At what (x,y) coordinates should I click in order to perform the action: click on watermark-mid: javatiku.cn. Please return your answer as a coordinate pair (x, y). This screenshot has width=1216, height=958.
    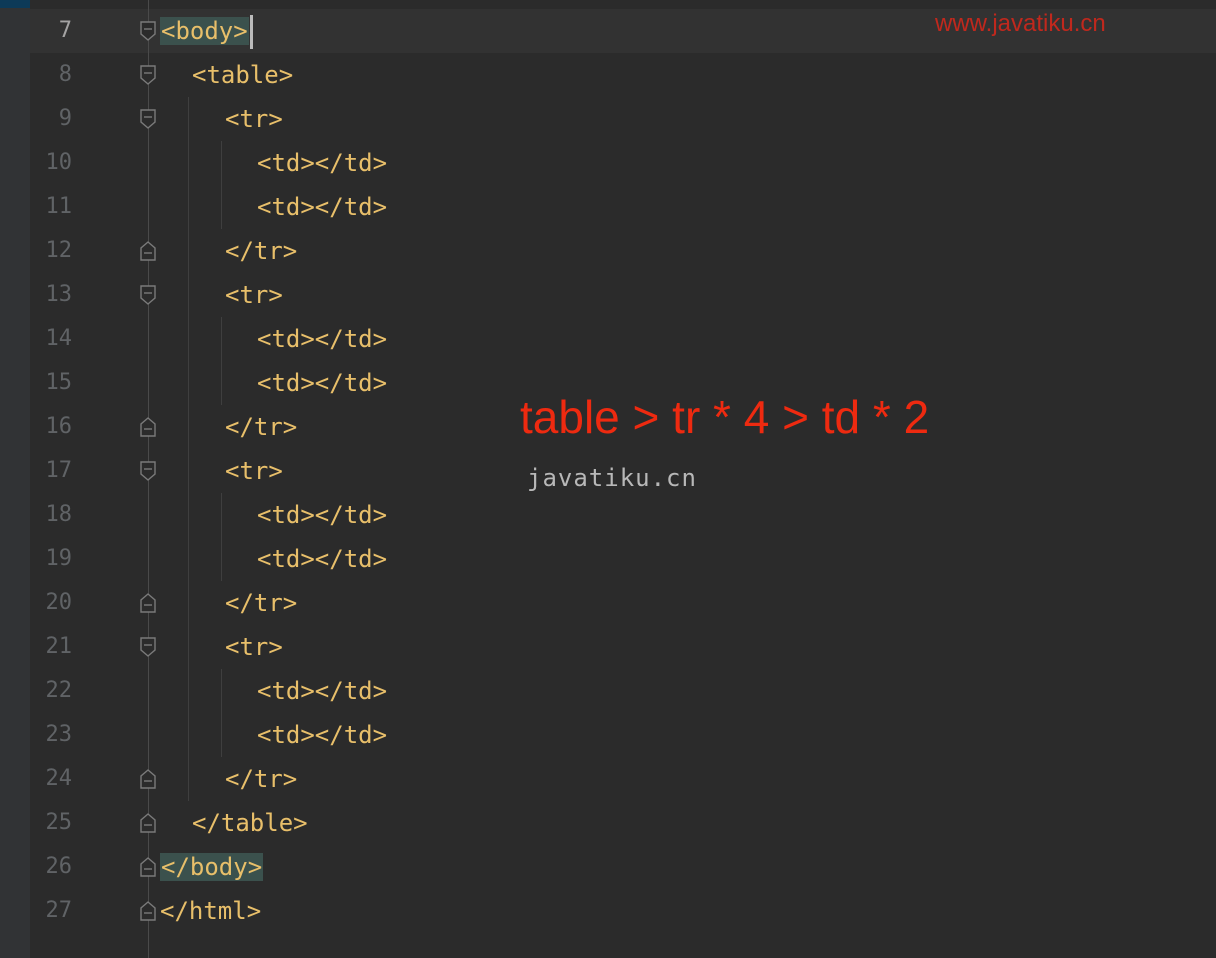
    Looking at the image, I should click on (612, 478).